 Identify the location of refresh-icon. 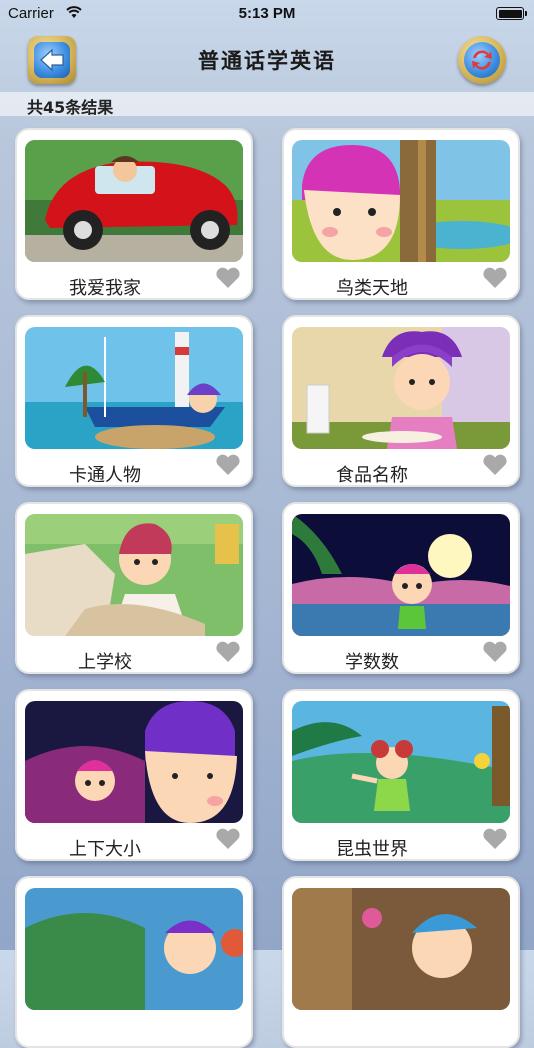
(482, 60).